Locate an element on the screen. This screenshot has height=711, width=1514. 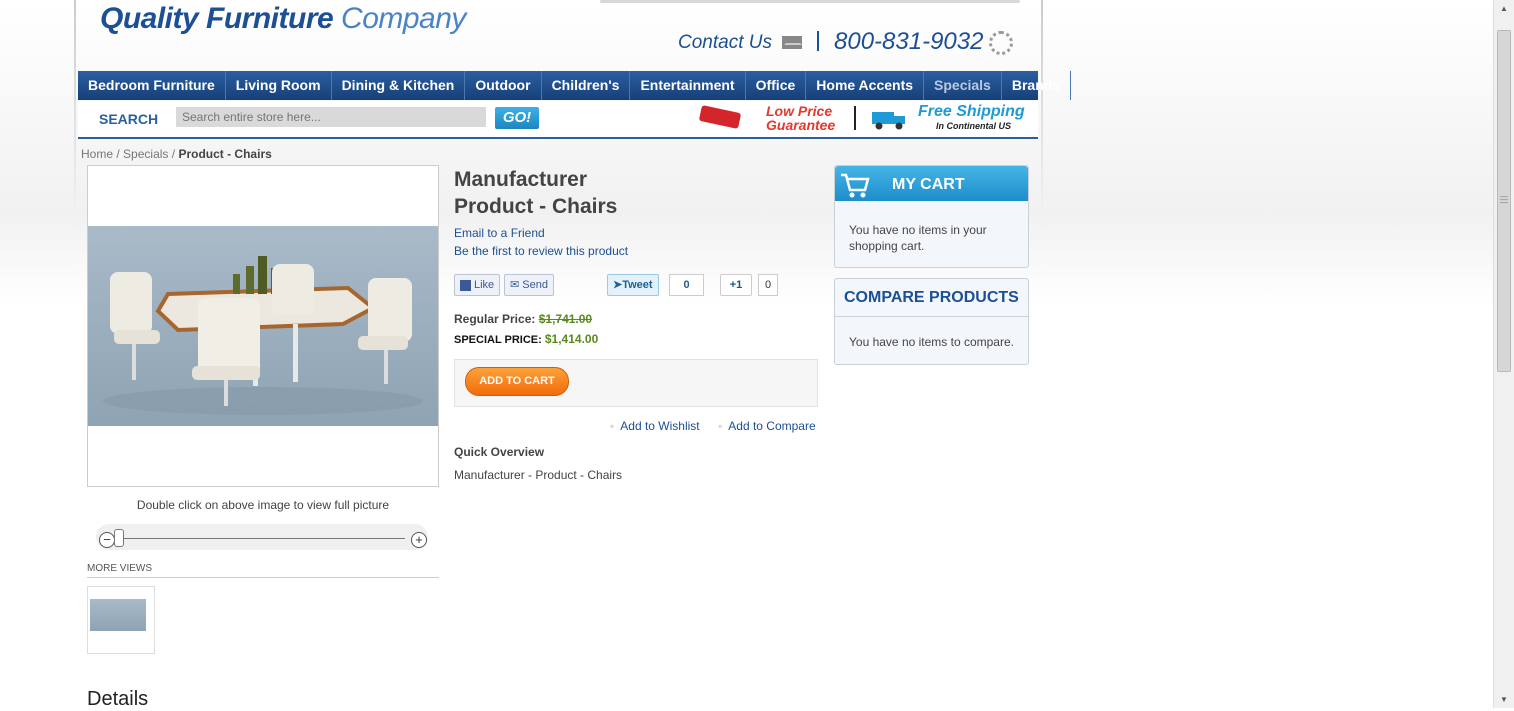
send-icon: ✉ is located at coordinates (515, 285).